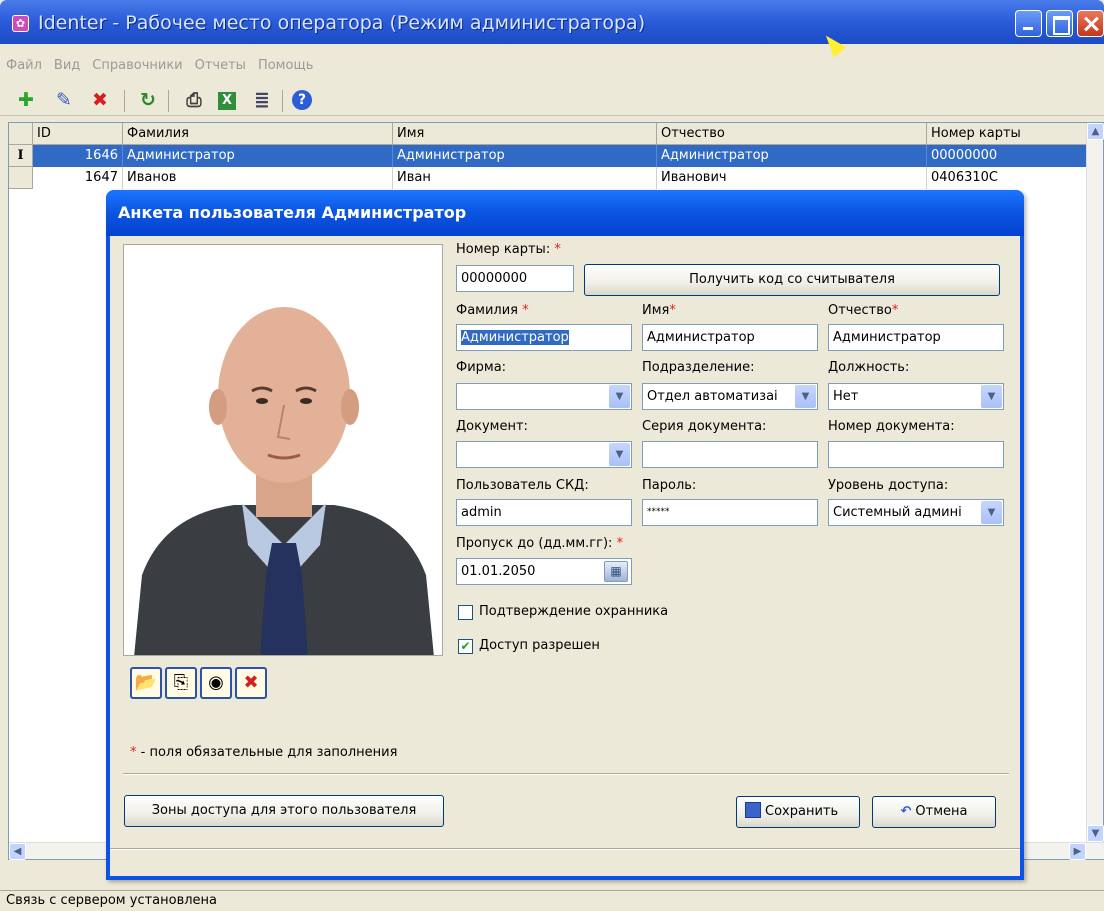 The image size is (1104, 911). I want to click on menu-view: Вид, so click(67, 66).